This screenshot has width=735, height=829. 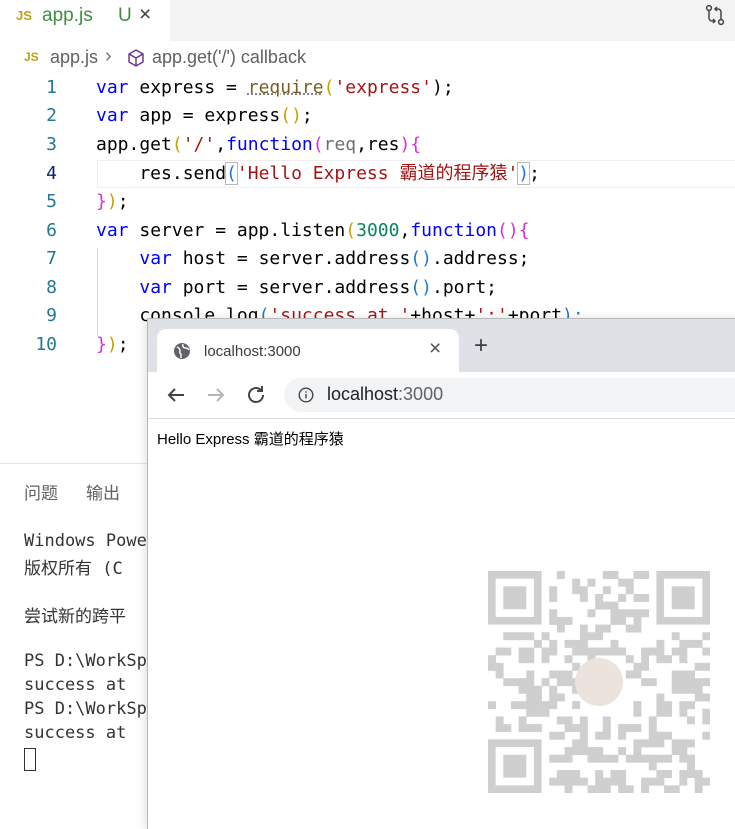 I want to click on code-text: app.get('/',function(req,res){, so click(x=258, y=145).